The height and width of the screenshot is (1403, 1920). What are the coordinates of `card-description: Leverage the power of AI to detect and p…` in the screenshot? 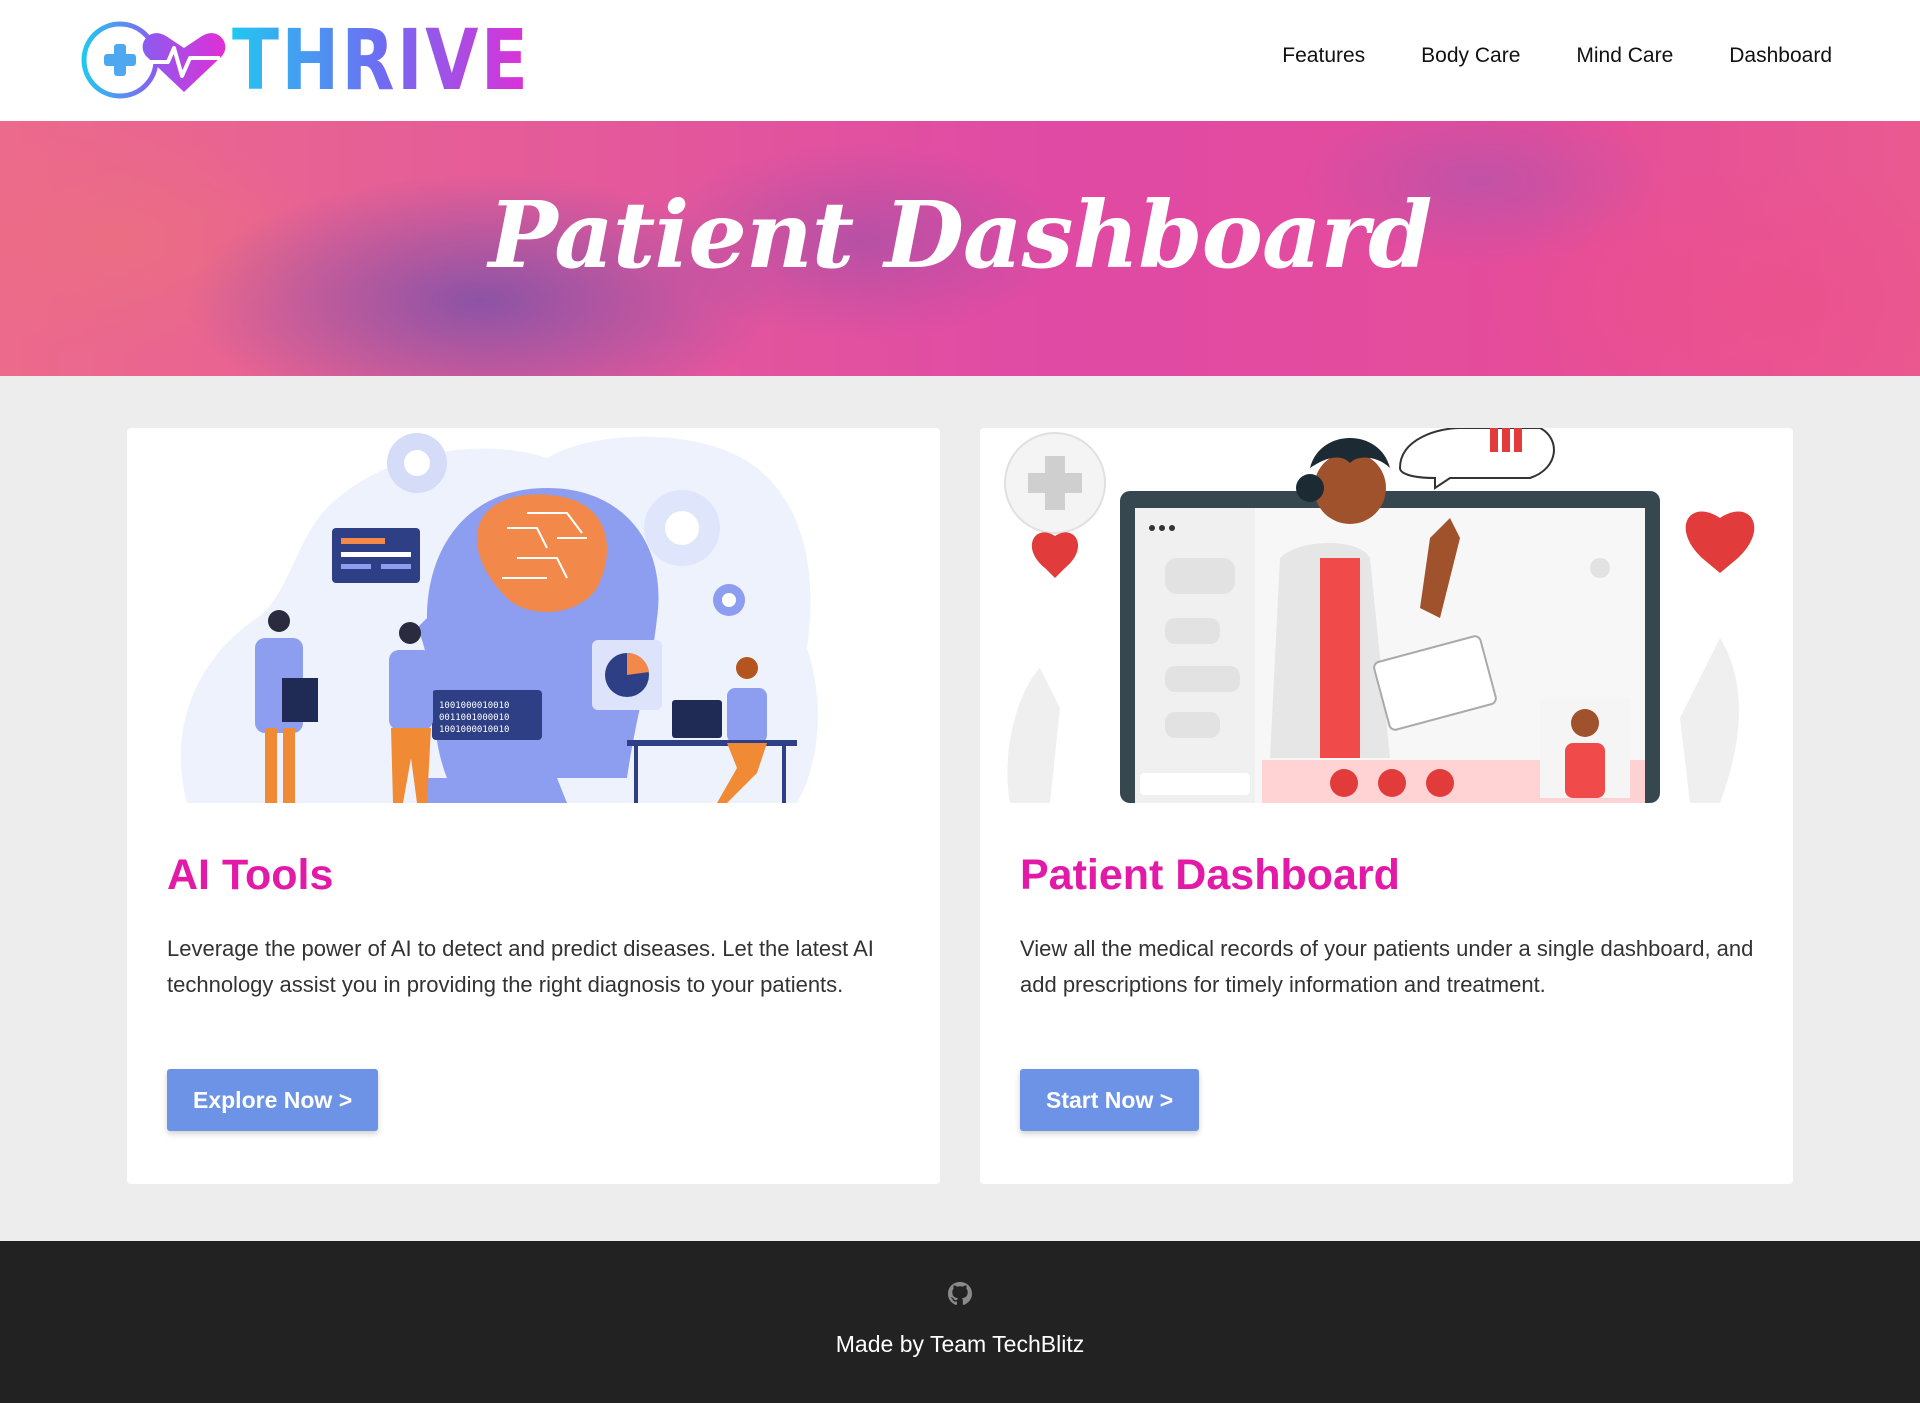 It's located at (520, 966).